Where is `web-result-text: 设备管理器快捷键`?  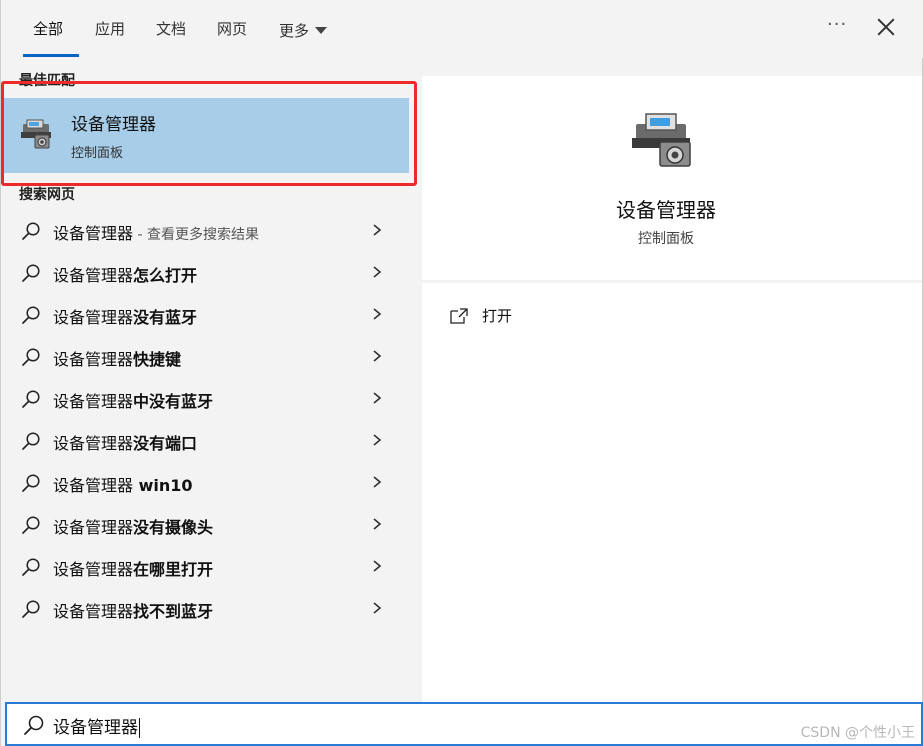
web-result-text: 设备管理器快捷键 is located at coordinates (117, 358).